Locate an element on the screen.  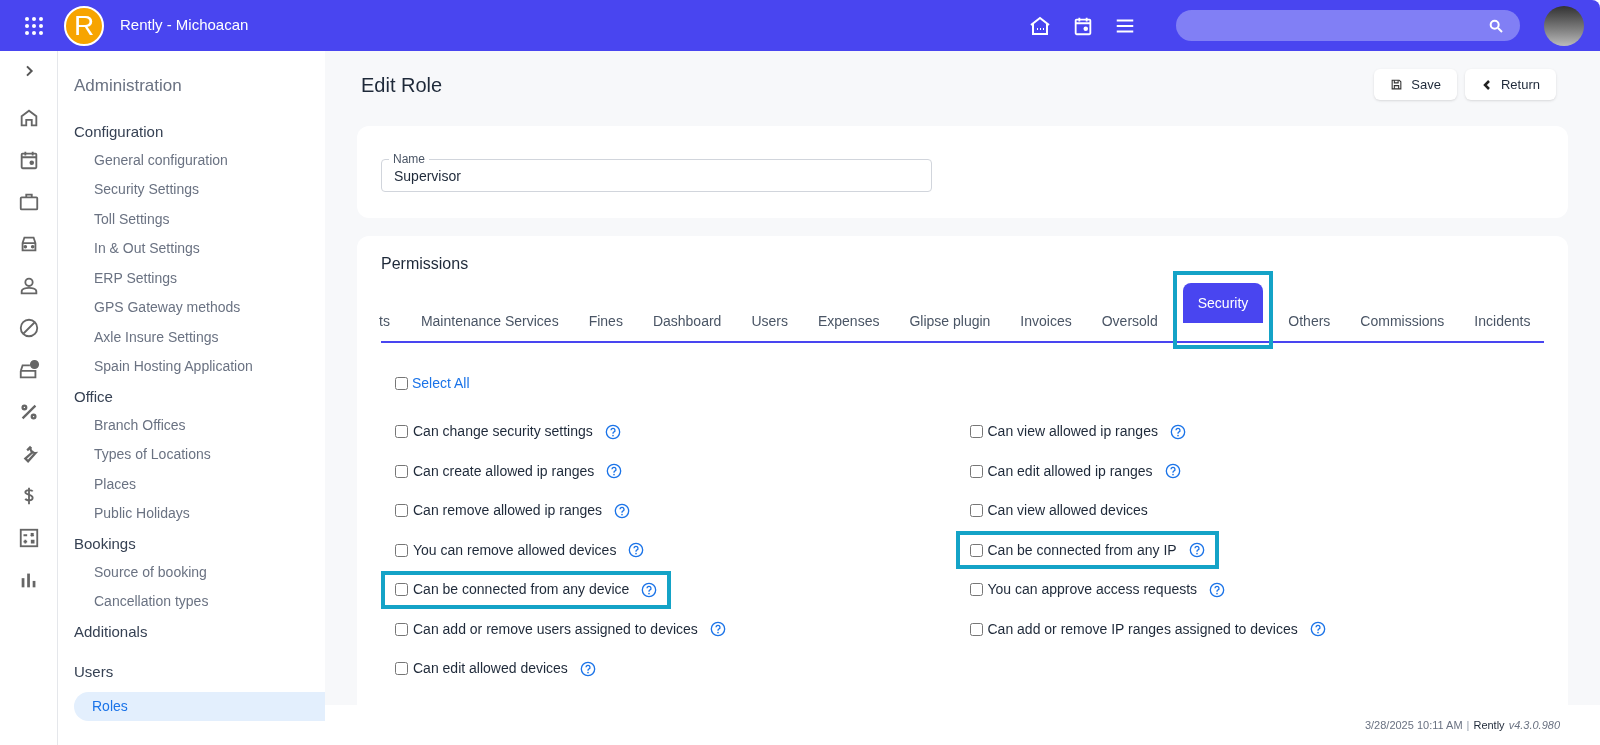
sidebar-item: Cancellation types is located at coordinates (199, 602).